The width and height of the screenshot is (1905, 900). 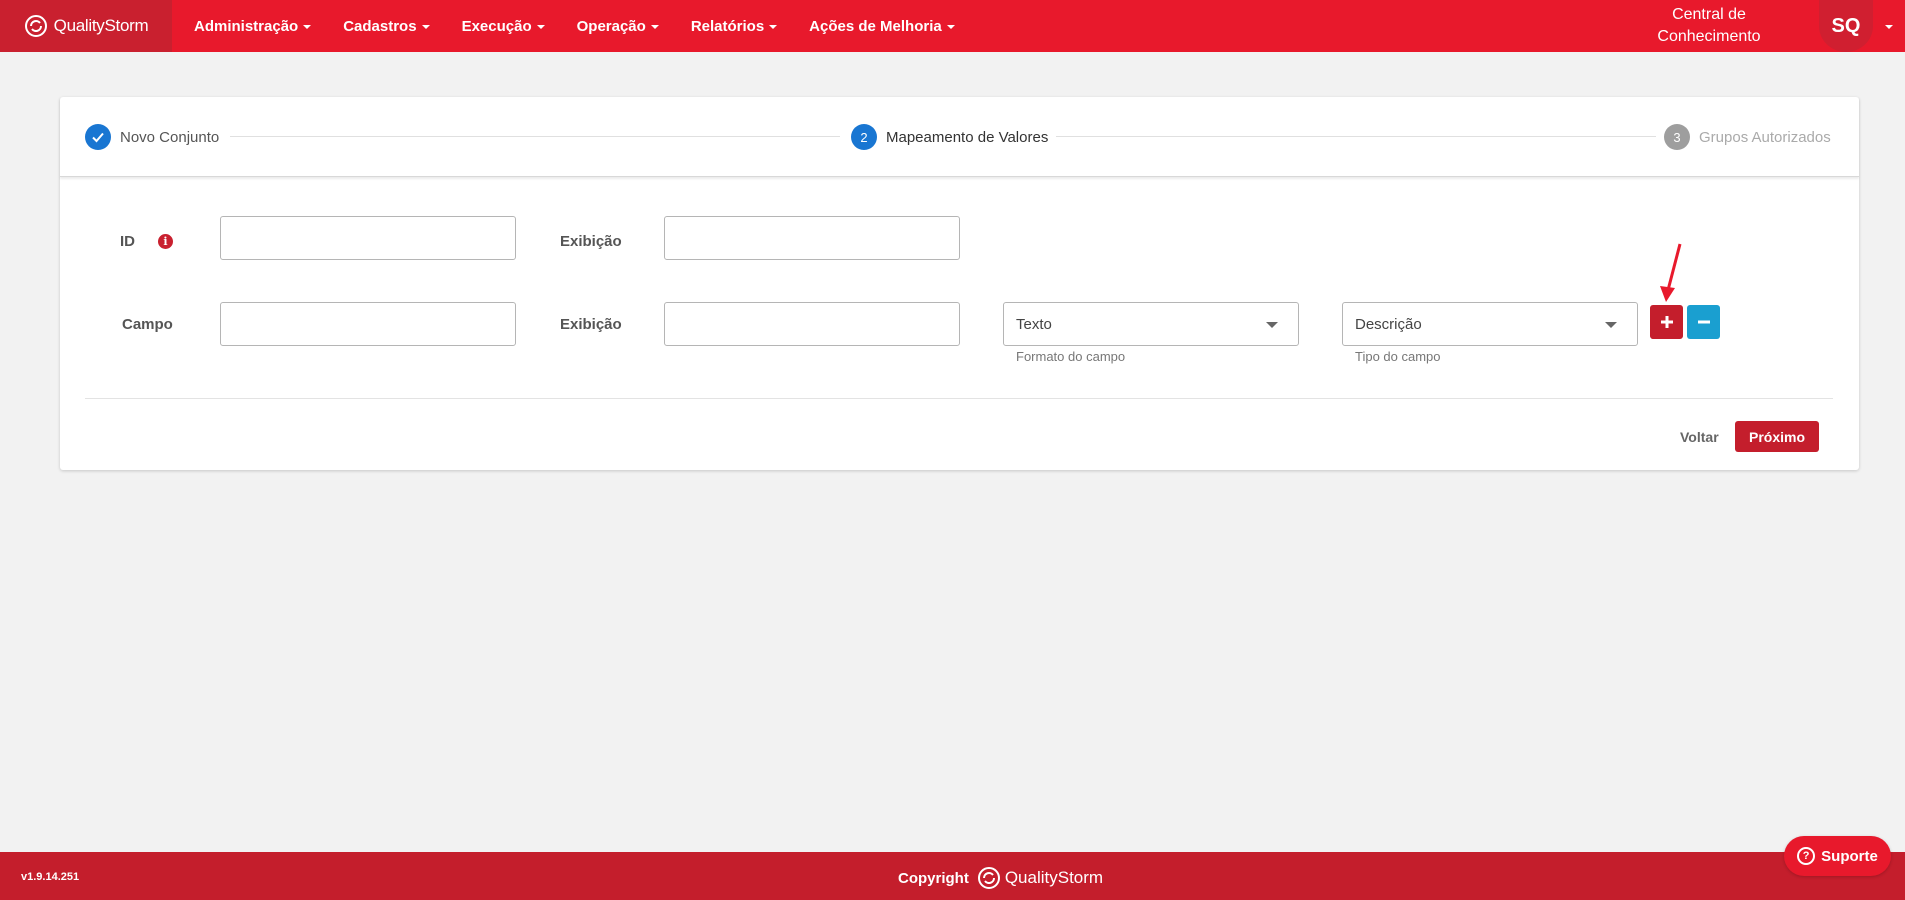 I want to click on menu-administracao: Administração, so click(x=252, y=26).